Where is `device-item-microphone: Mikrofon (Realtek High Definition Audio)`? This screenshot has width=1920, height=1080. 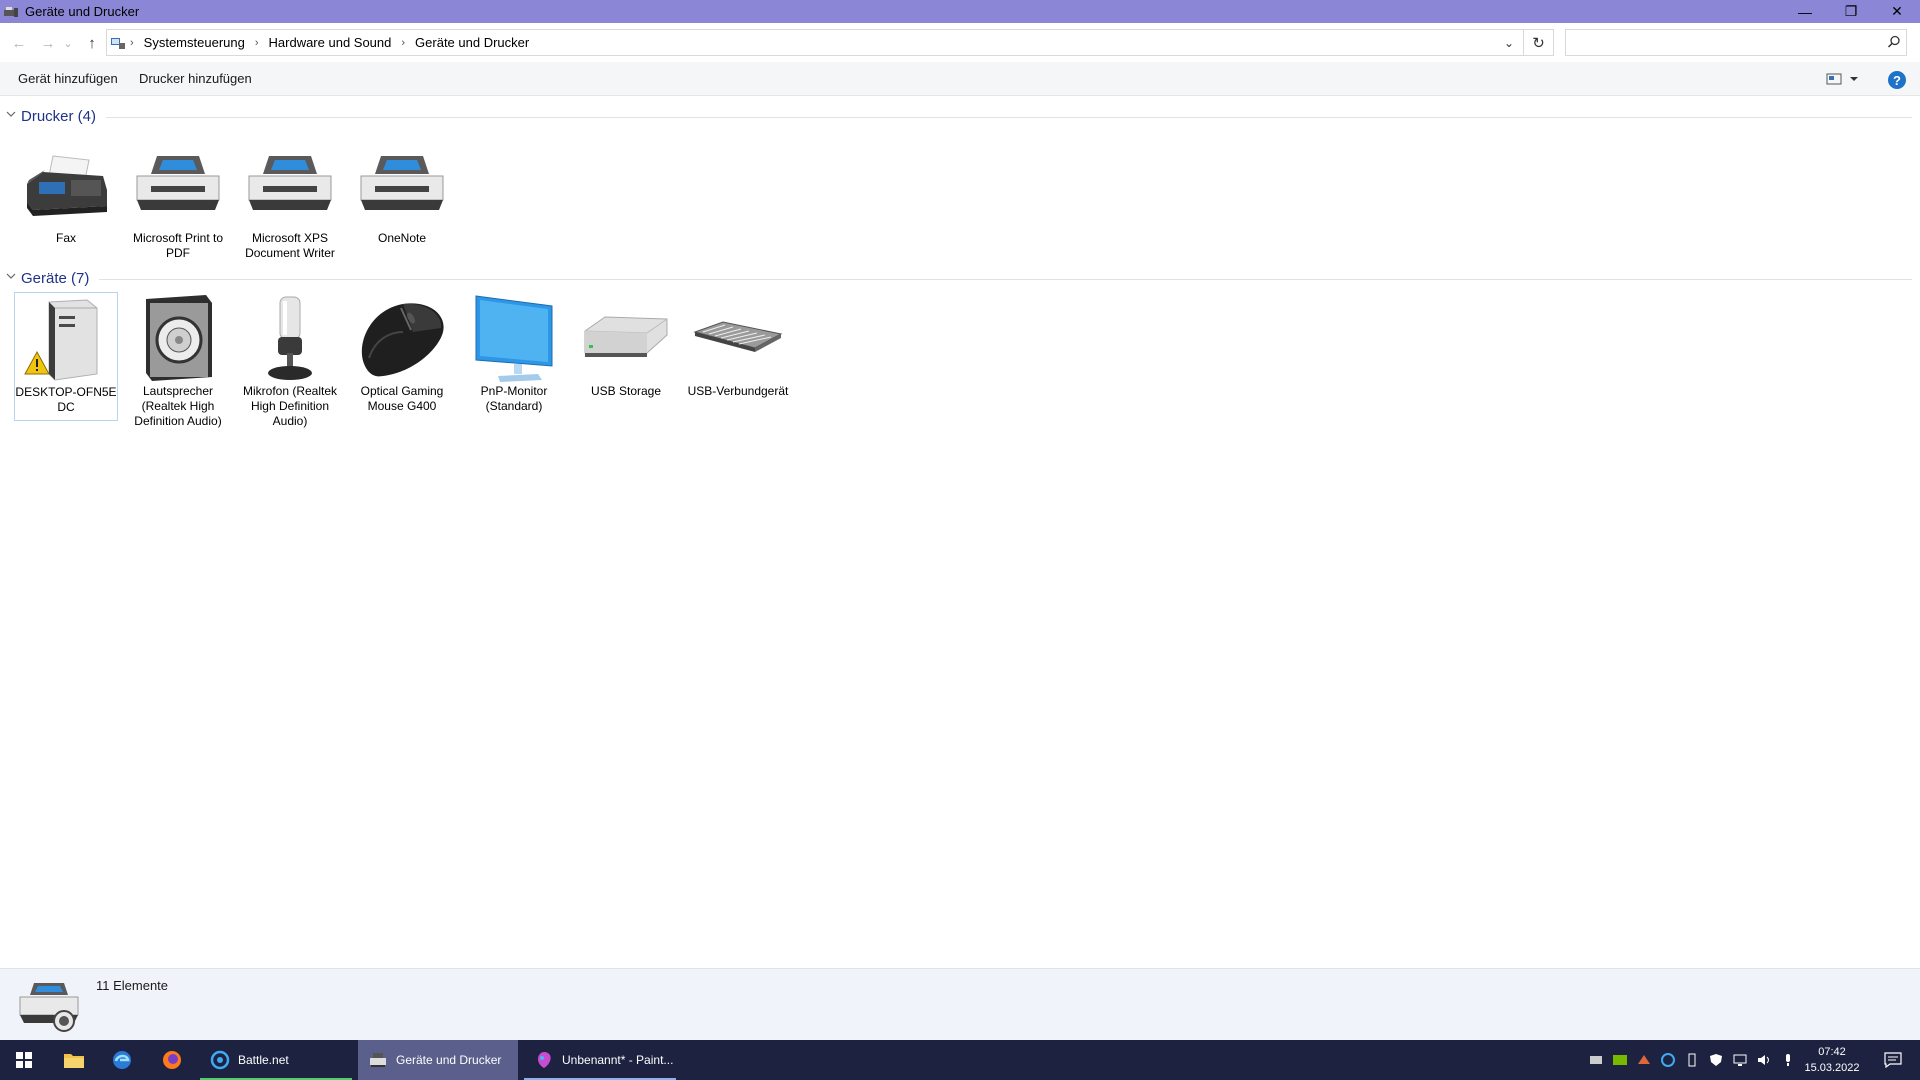
device-item-microphone: Mikrofon (Realtek High Definition Audio) is located at coordinates (290, 360).